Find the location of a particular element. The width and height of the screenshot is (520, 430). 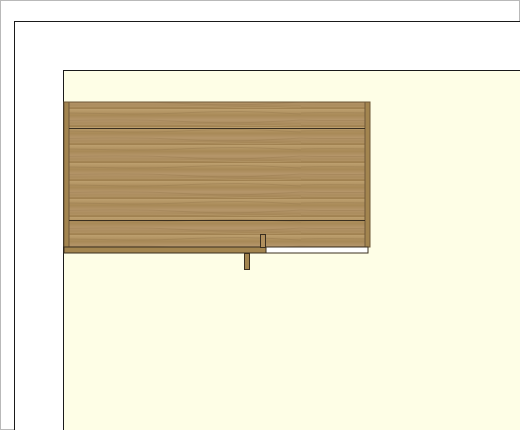

cabinet-support-post is located at coordinates (247, 261).